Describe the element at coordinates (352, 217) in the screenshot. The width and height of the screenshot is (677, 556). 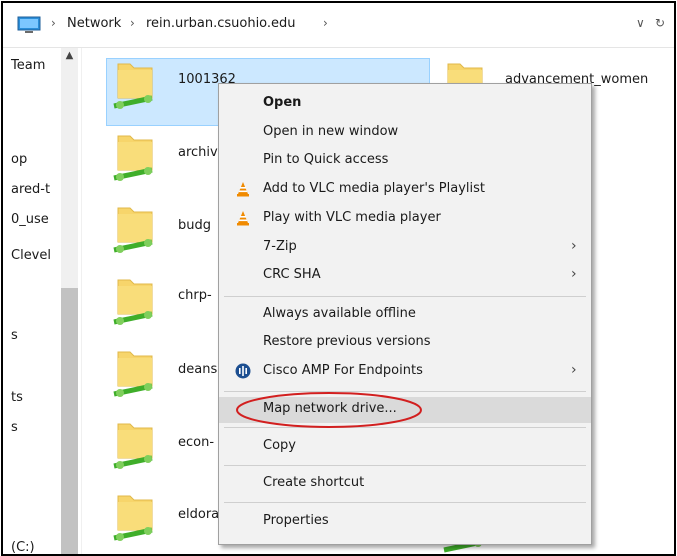
I see `menu-item-label: Play with VLC media player` at that location.